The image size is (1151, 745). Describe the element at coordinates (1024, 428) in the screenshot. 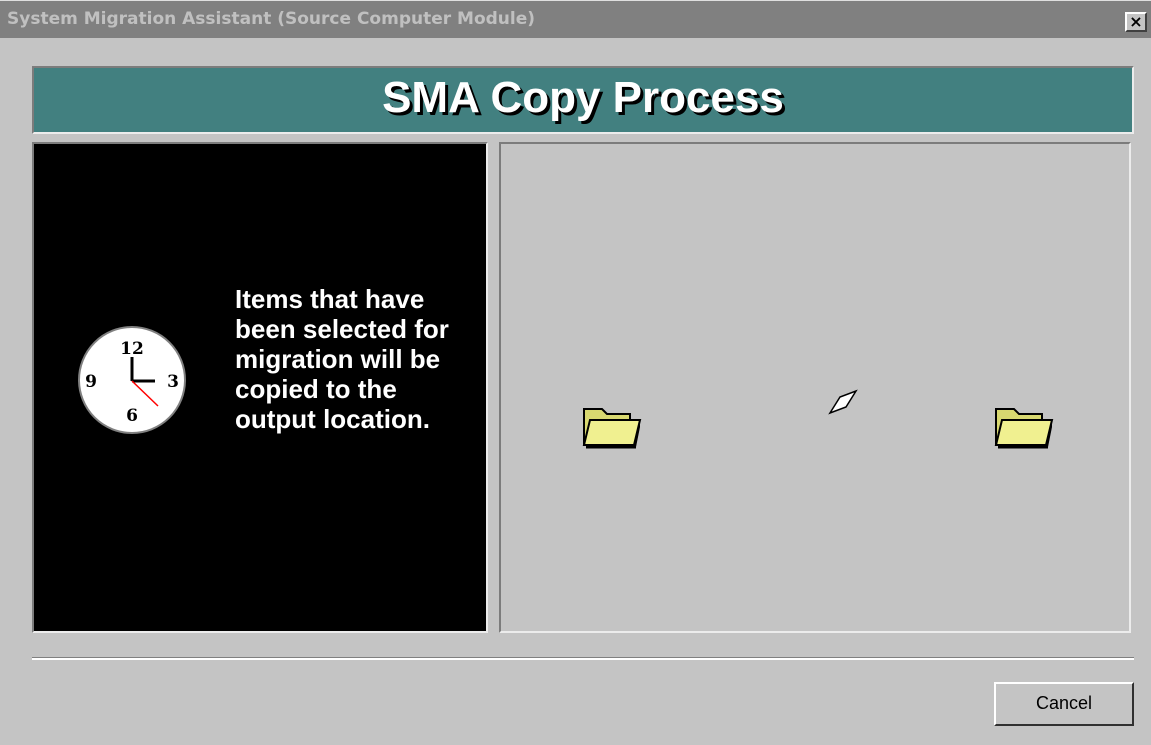

I see `destination-folder-icon` at that location.